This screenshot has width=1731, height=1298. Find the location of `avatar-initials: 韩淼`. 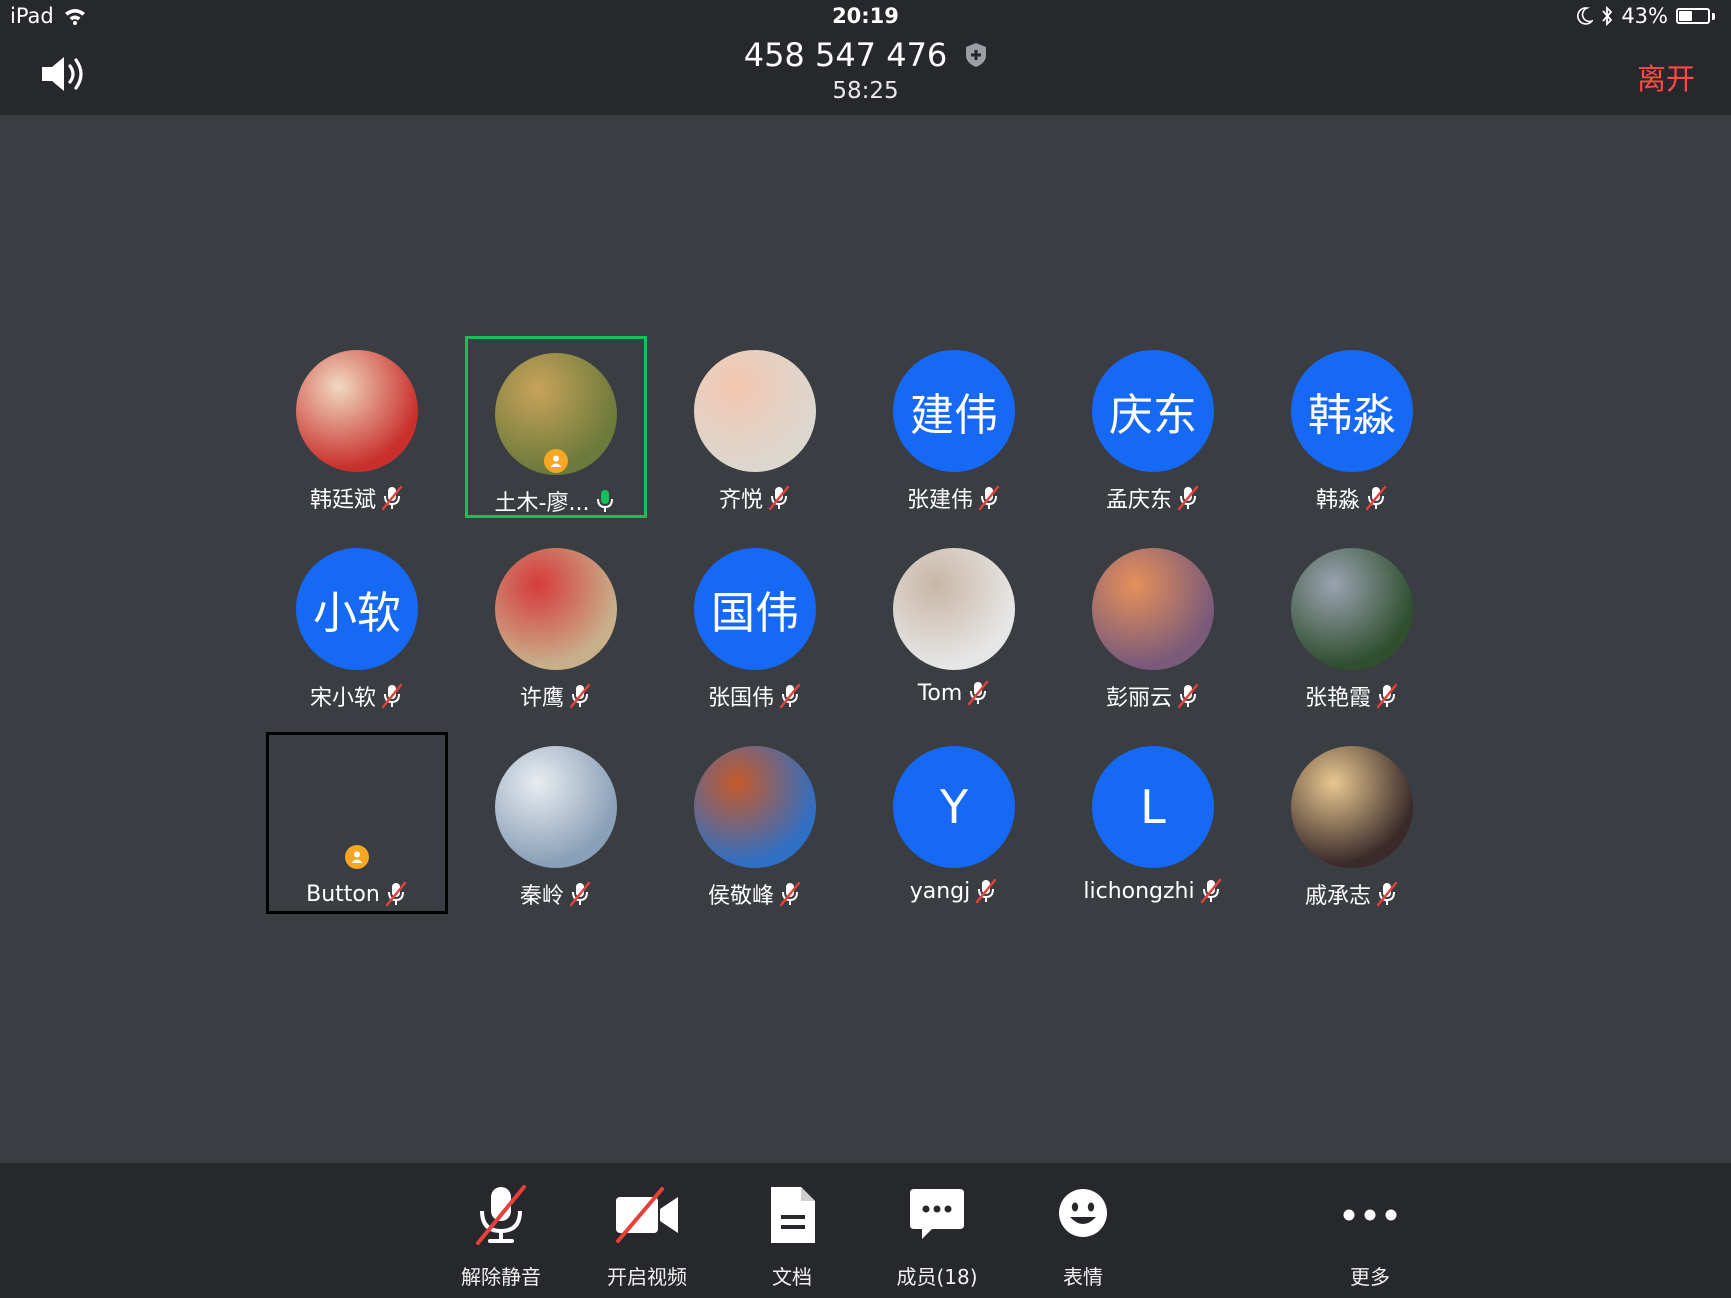

avatar-initials: 韩淼 is located at coordinates (1352, 415).